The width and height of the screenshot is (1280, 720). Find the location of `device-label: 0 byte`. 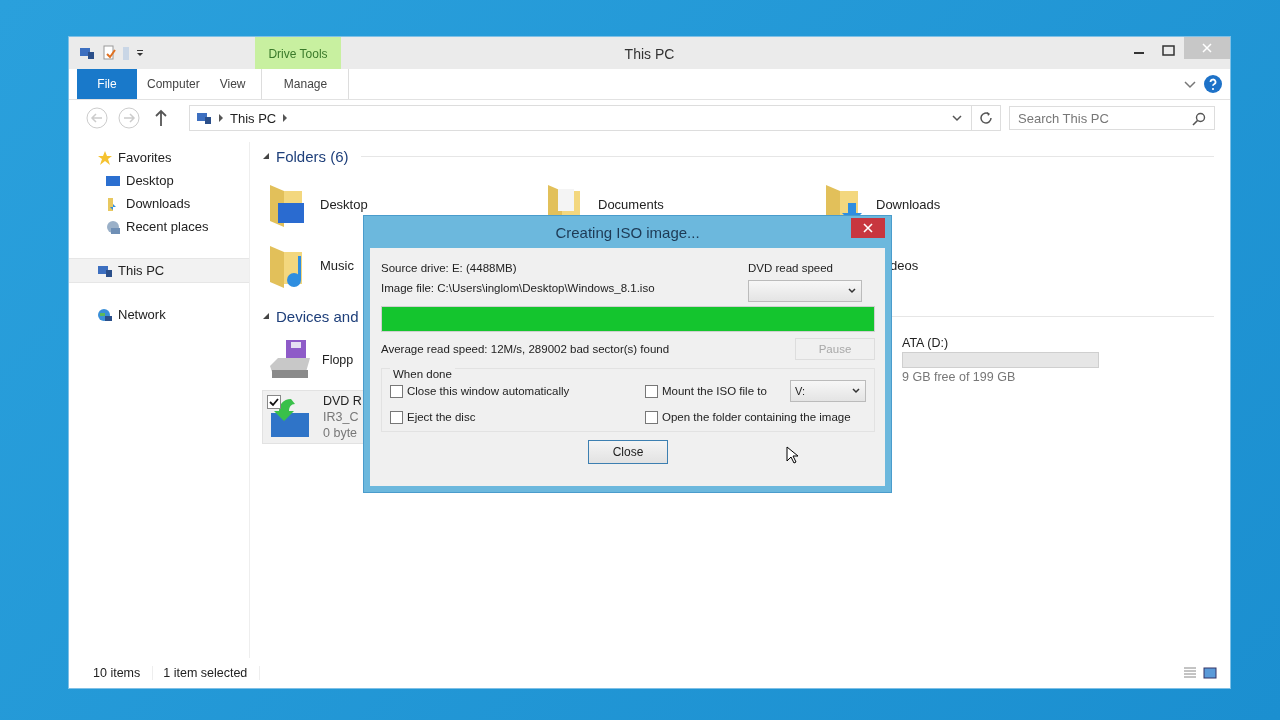

device-label: 0 byte is located at coordinates (341, 433).